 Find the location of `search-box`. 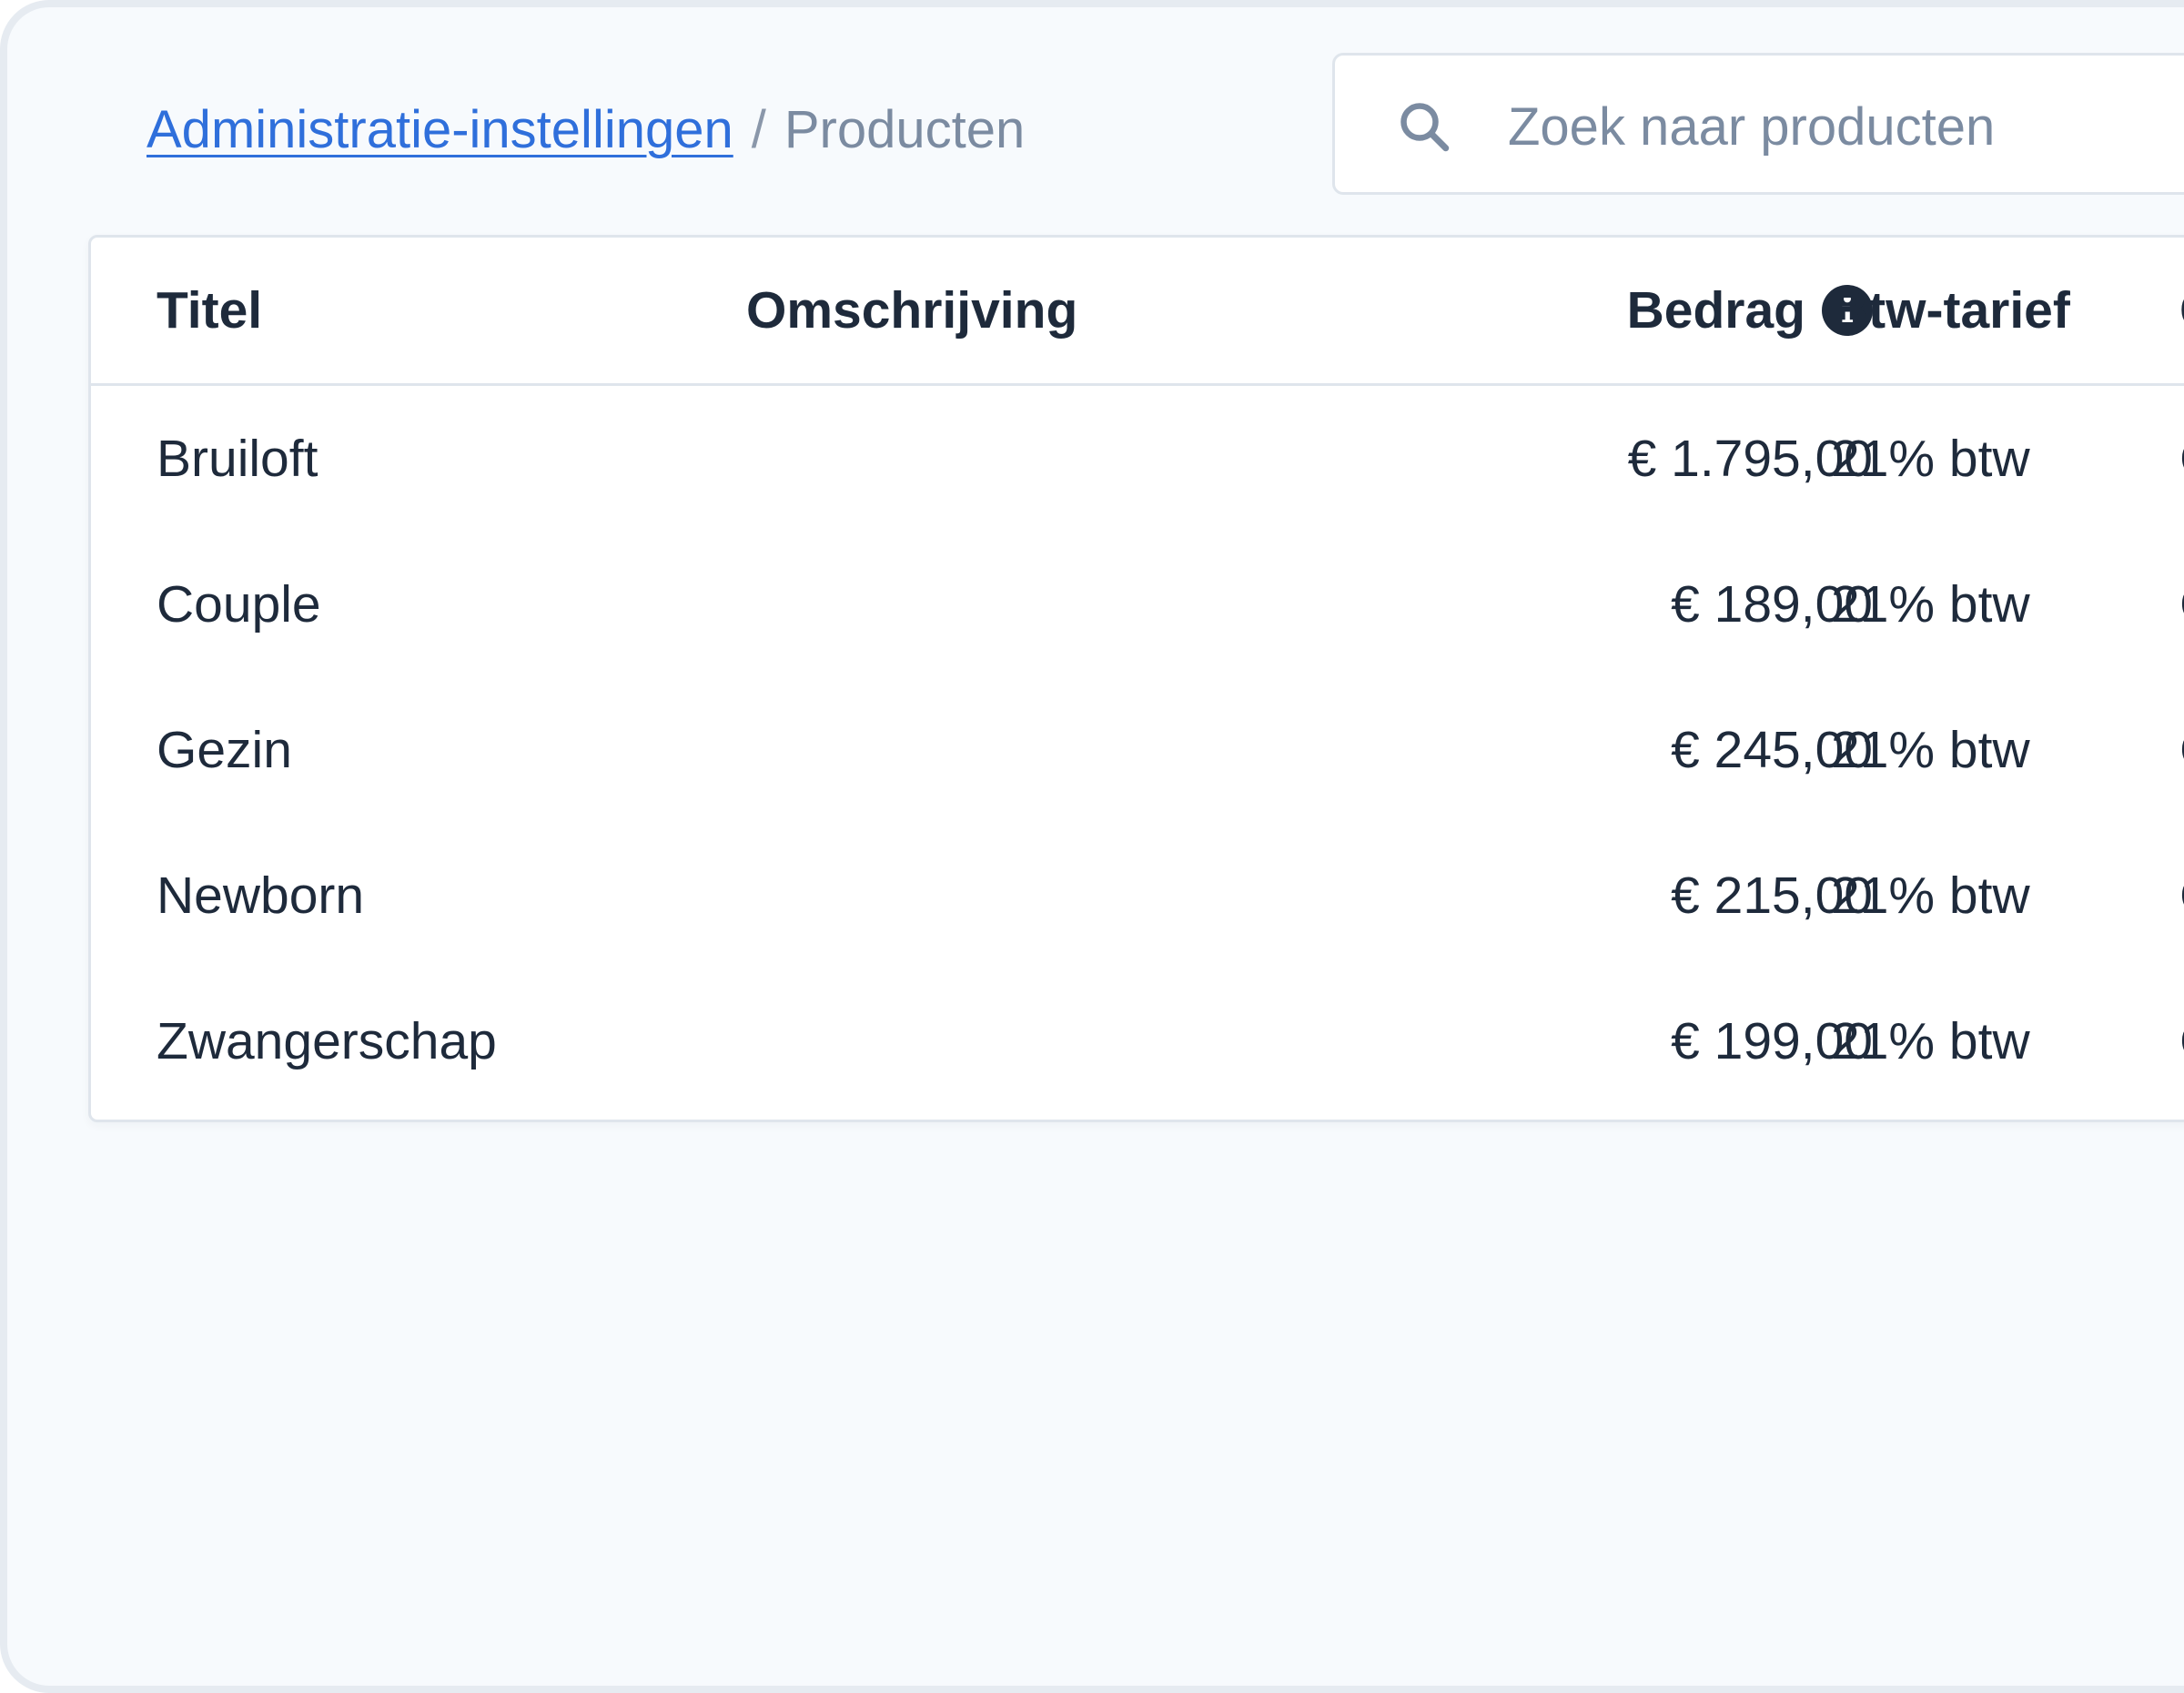

search-box is located at coordinates (1758, 124).